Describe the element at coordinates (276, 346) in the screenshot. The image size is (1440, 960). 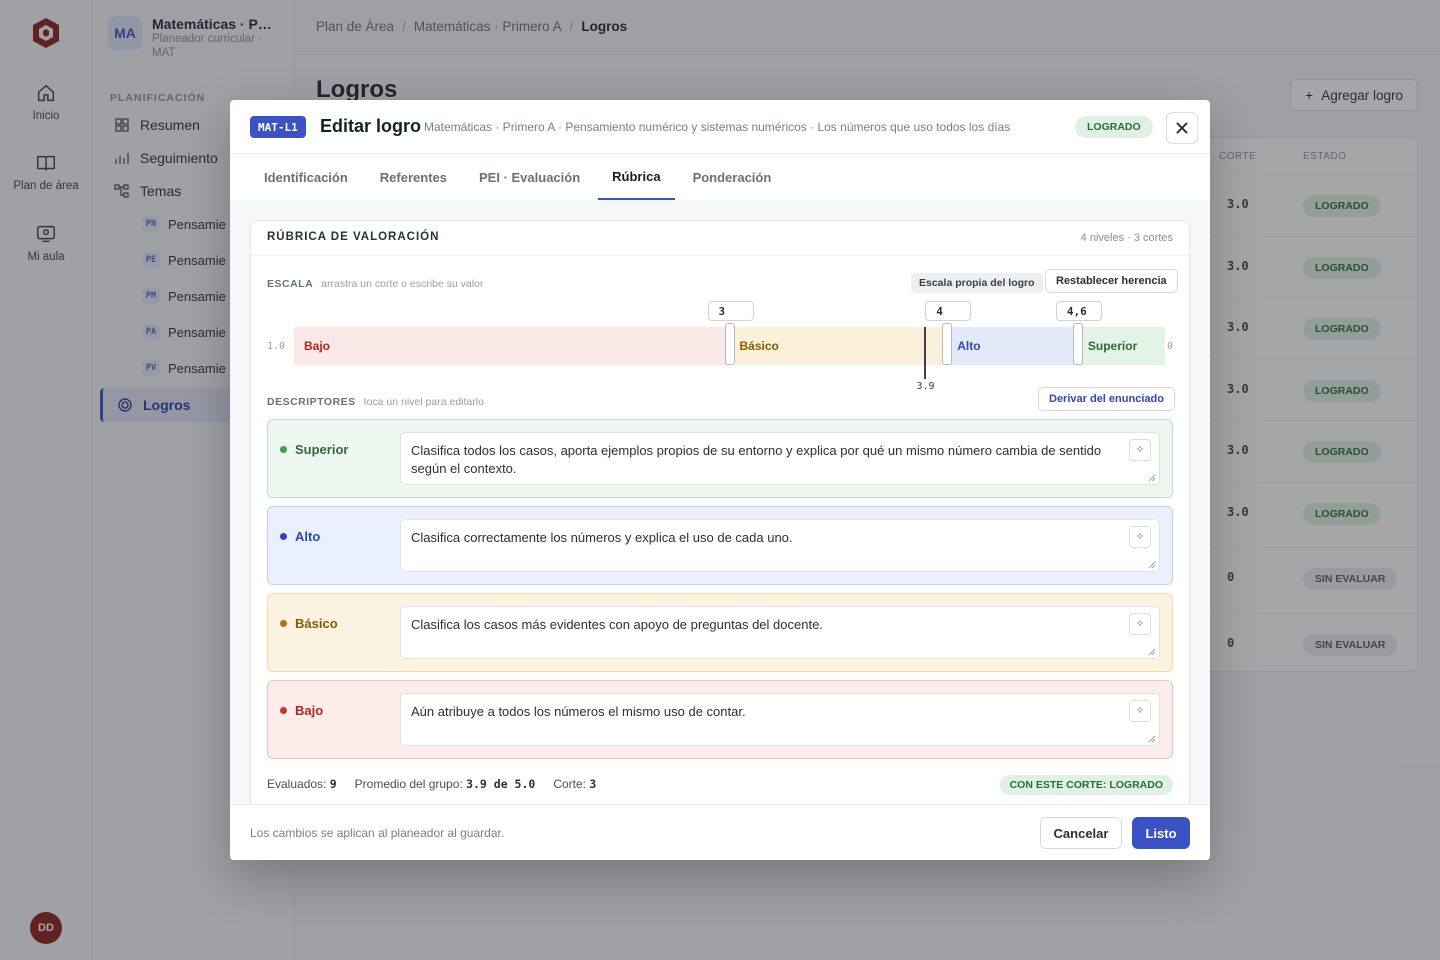
I see `scale-min: 1.0` at that location.